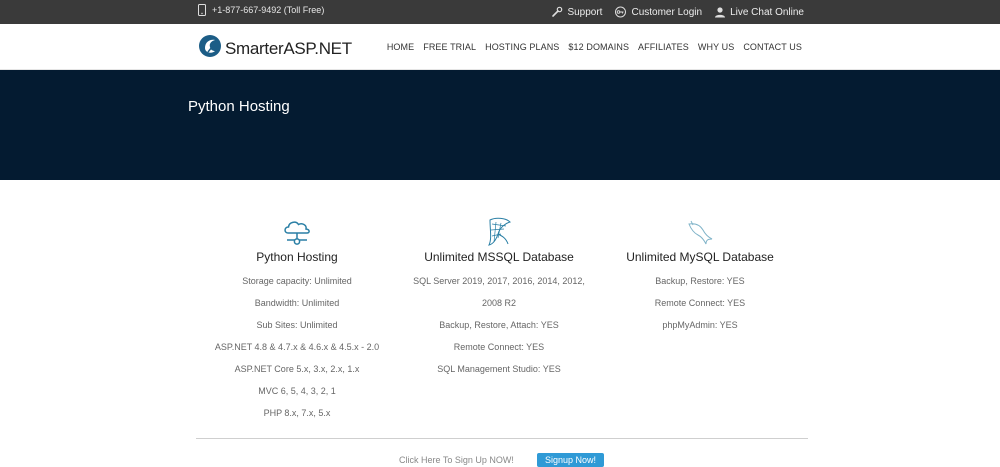 The image size is (1000, 467). Describe the element at coordinates (202, 10) in the screenshot. I see `phone-icon` at that location.